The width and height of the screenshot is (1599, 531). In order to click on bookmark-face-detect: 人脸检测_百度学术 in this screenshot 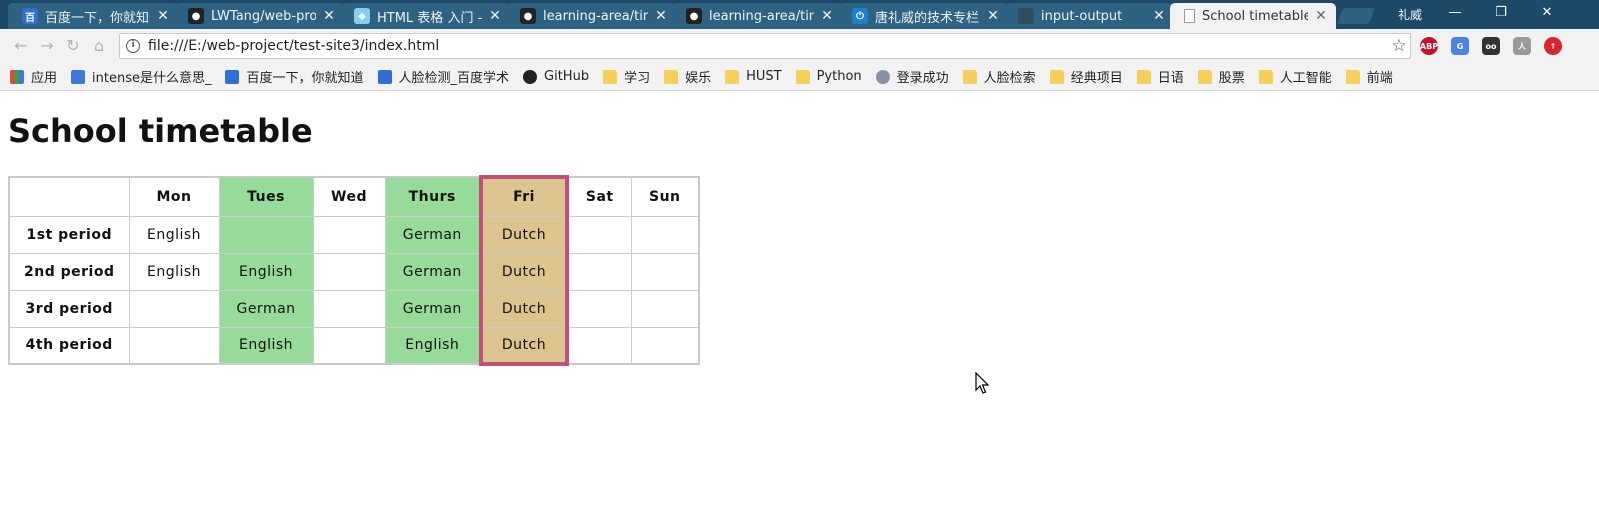, I will do `click(443, 76)`.